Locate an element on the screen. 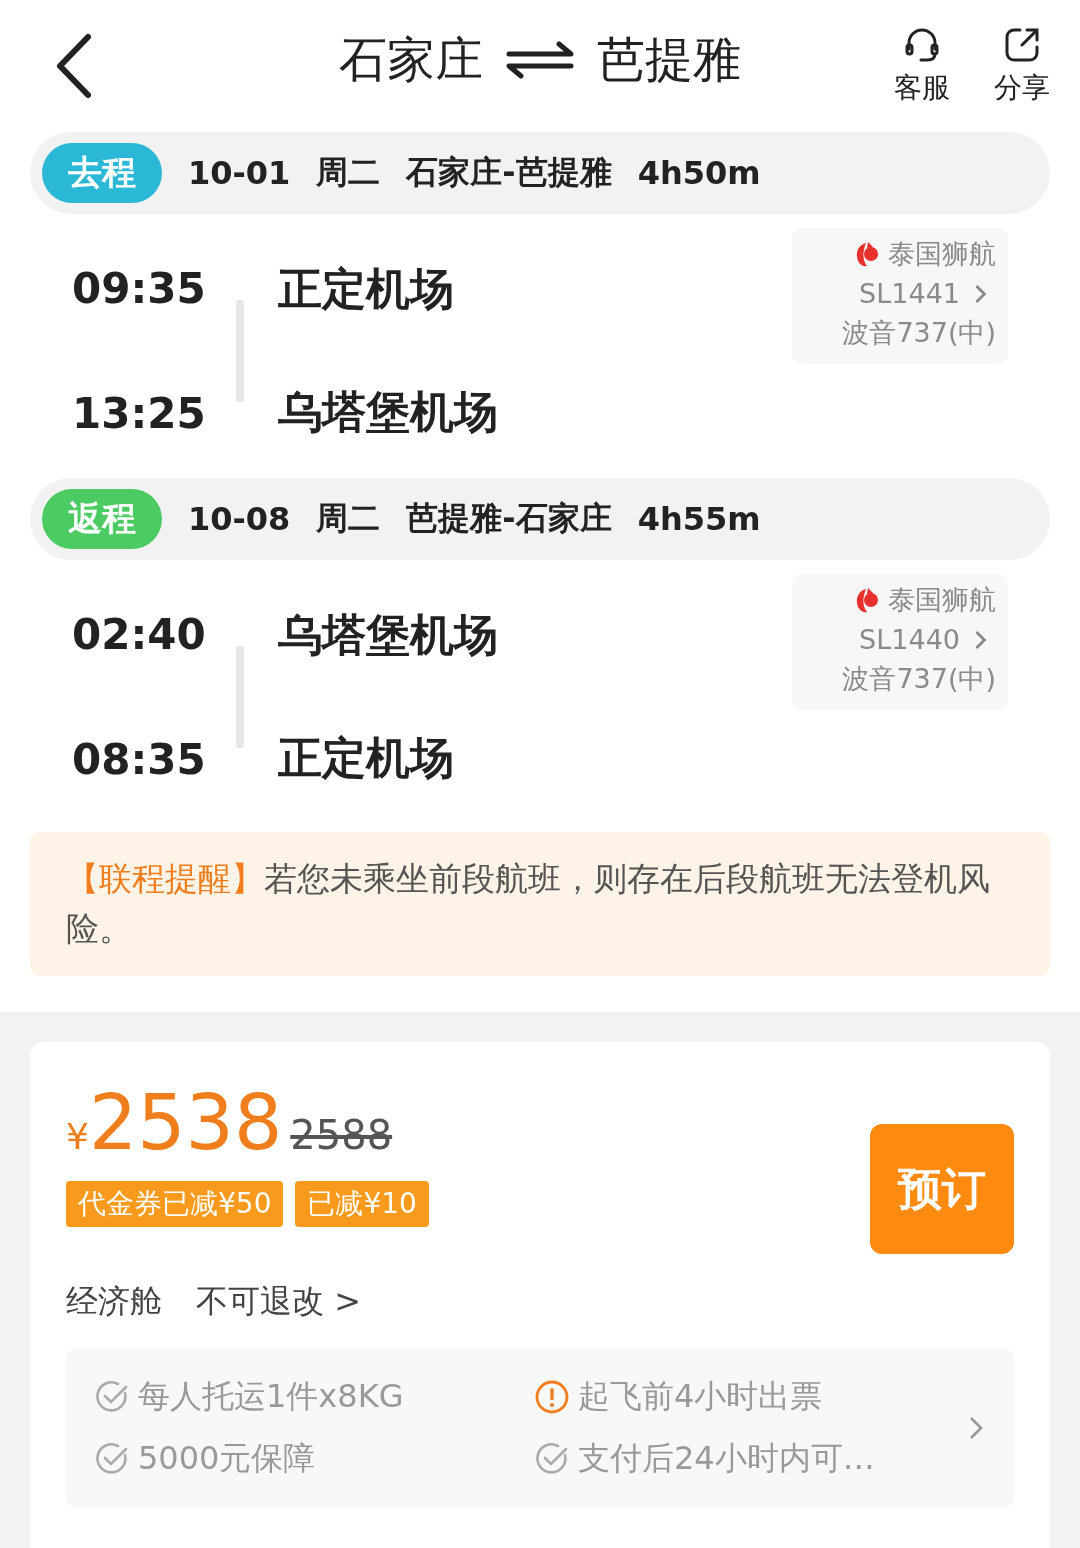 This screenshot has height=1548, width=1080. transfer-notice: 【联程提醒】若您未乘坐前段航班，则存在后段航班无法登机风险。 is located at coordinates (540, 904).